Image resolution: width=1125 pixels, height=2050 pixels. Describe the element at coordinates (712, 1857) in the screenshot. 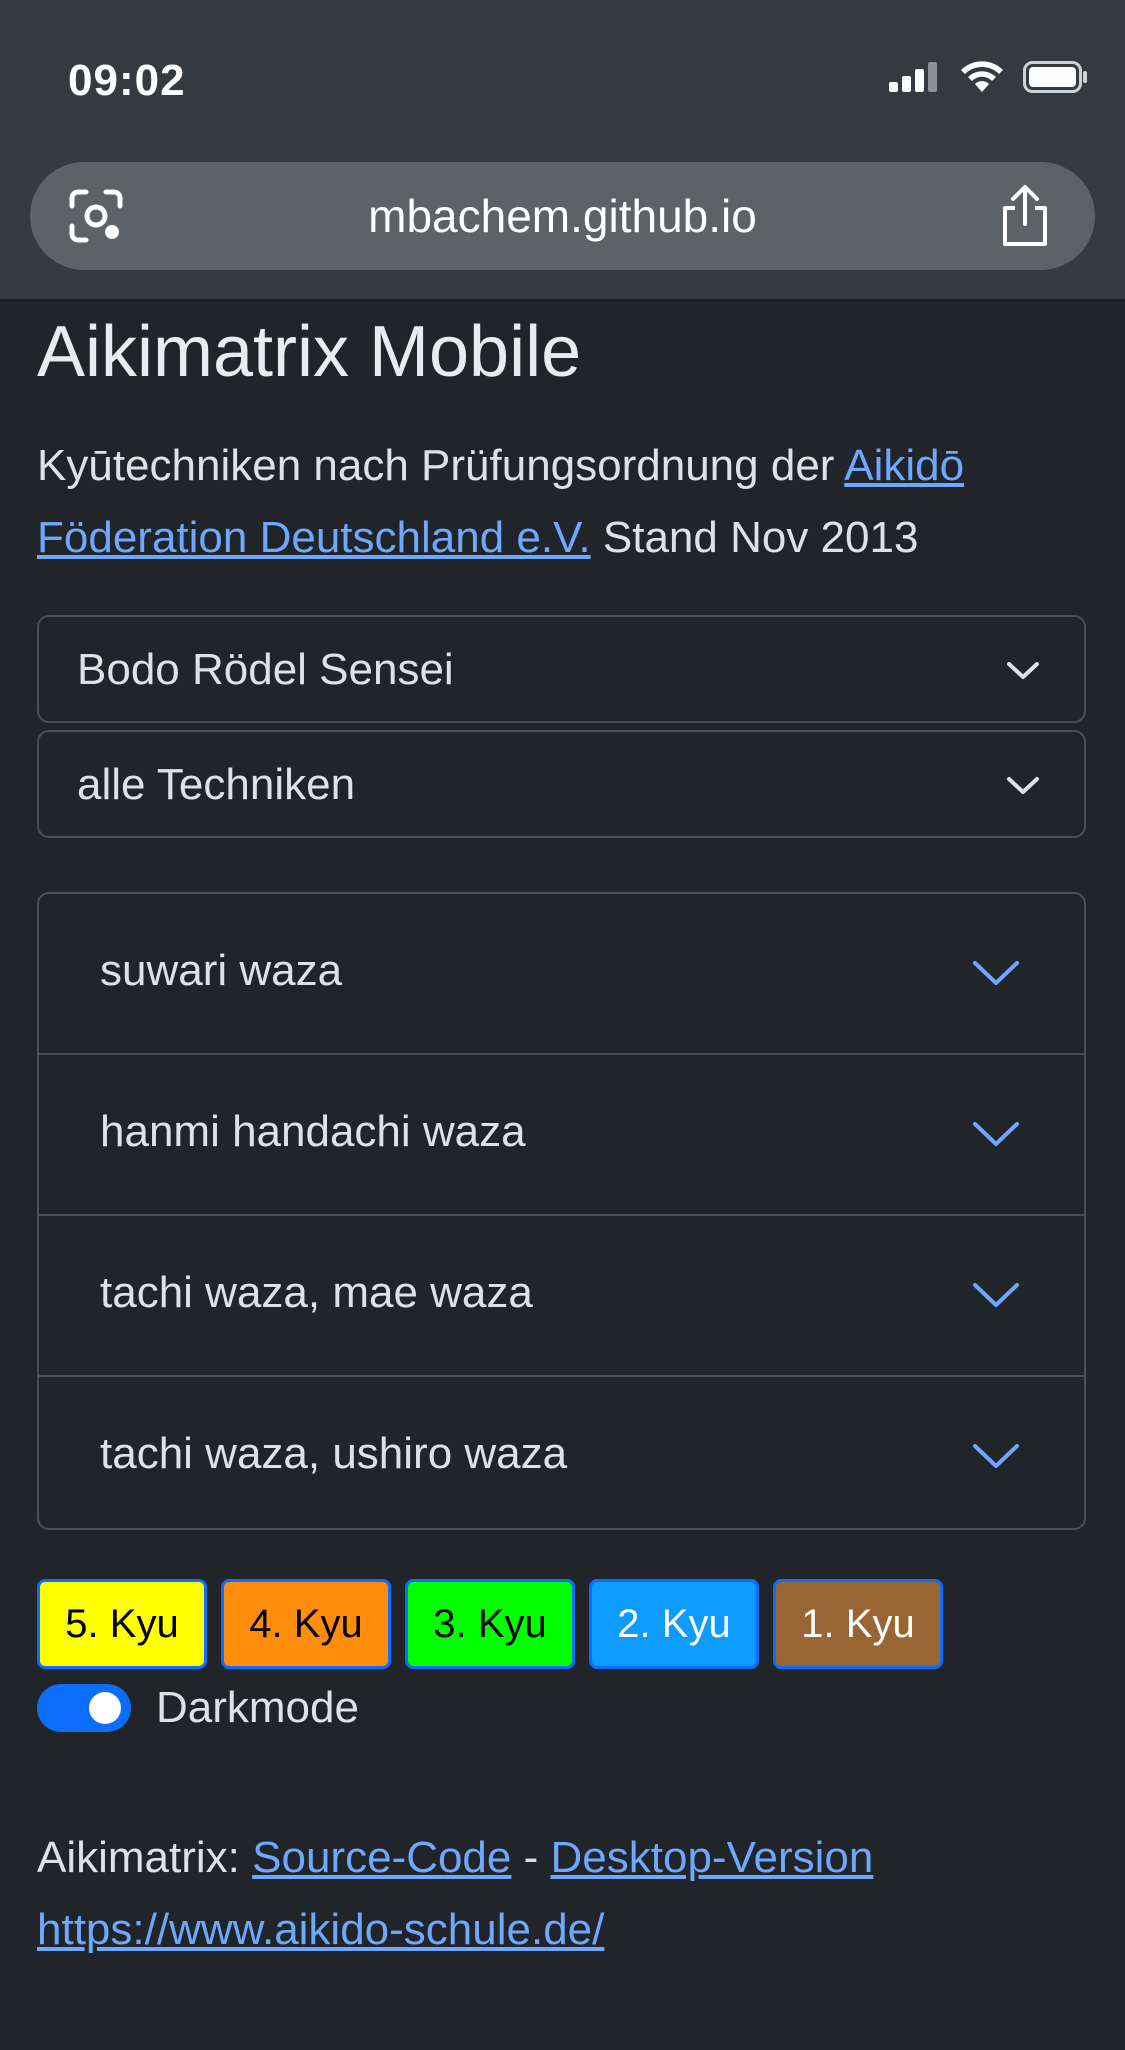

I see `desktop-version-link: Desktop-Version` at that location.